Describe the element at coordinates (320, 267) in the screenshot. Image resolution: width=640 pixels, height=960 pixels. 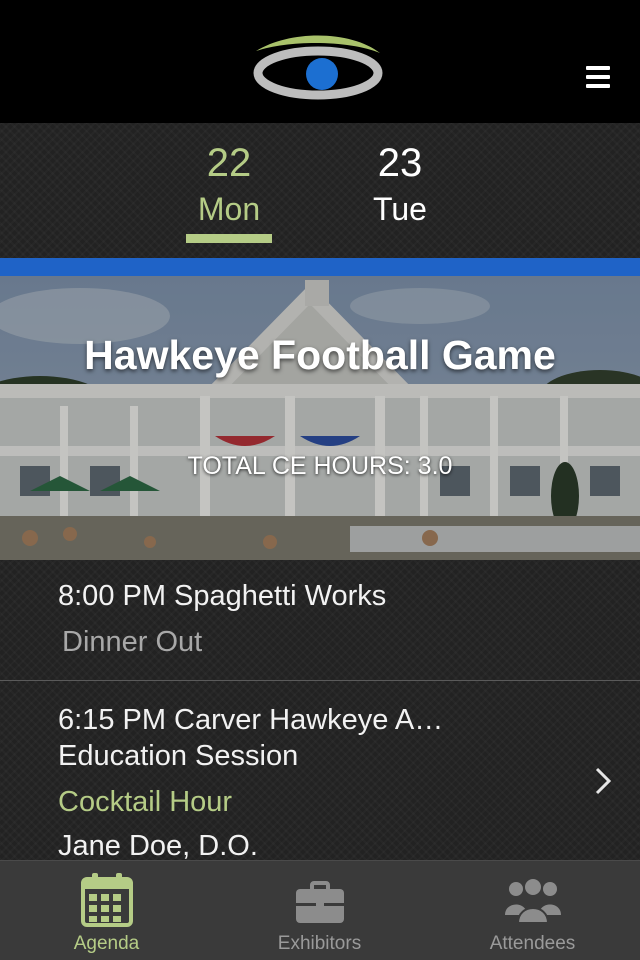
I see `accent-divider` at that location.